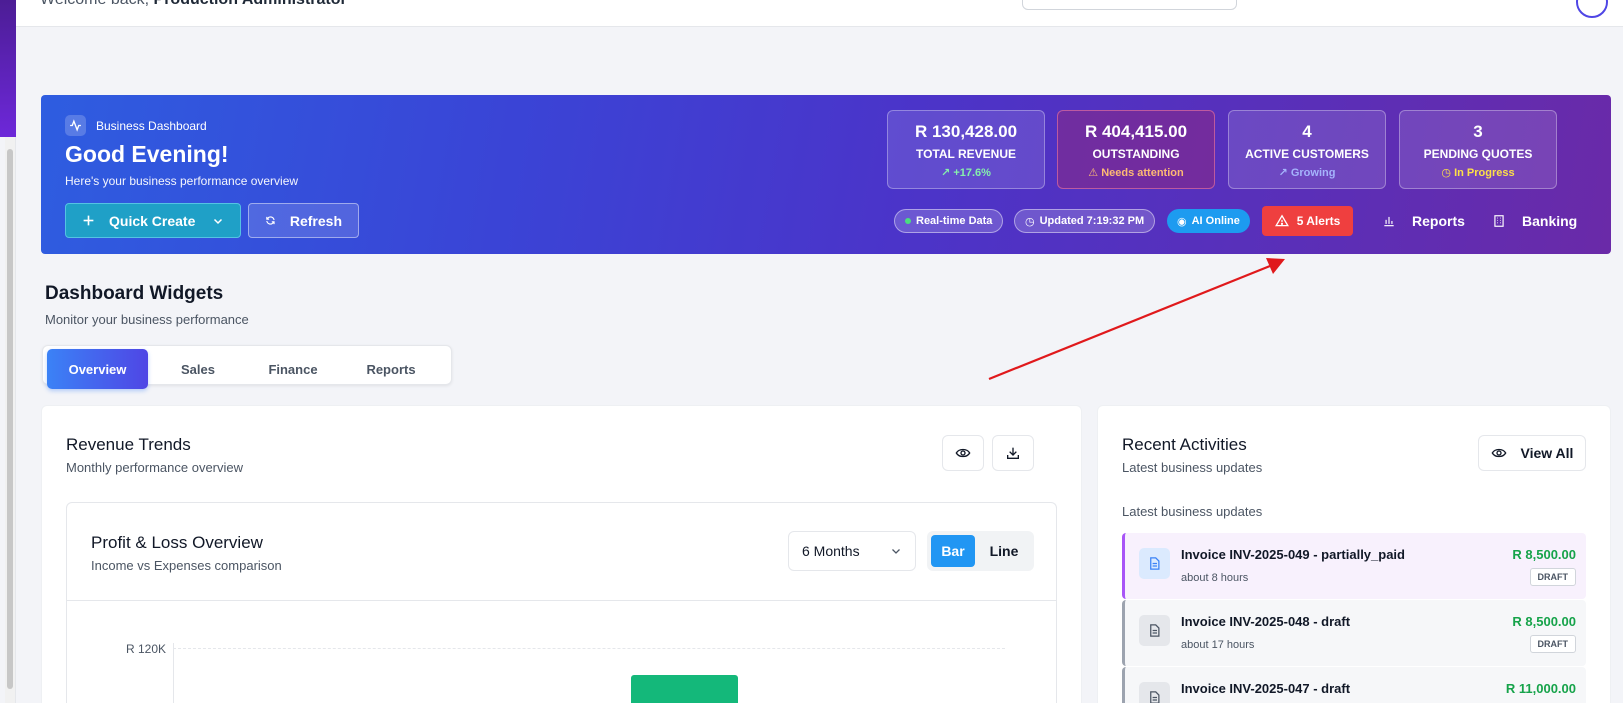  Describe the element at coordinates (1136, 131) in the screenshot. I see `stat-value: R 404,415.00` at that location.